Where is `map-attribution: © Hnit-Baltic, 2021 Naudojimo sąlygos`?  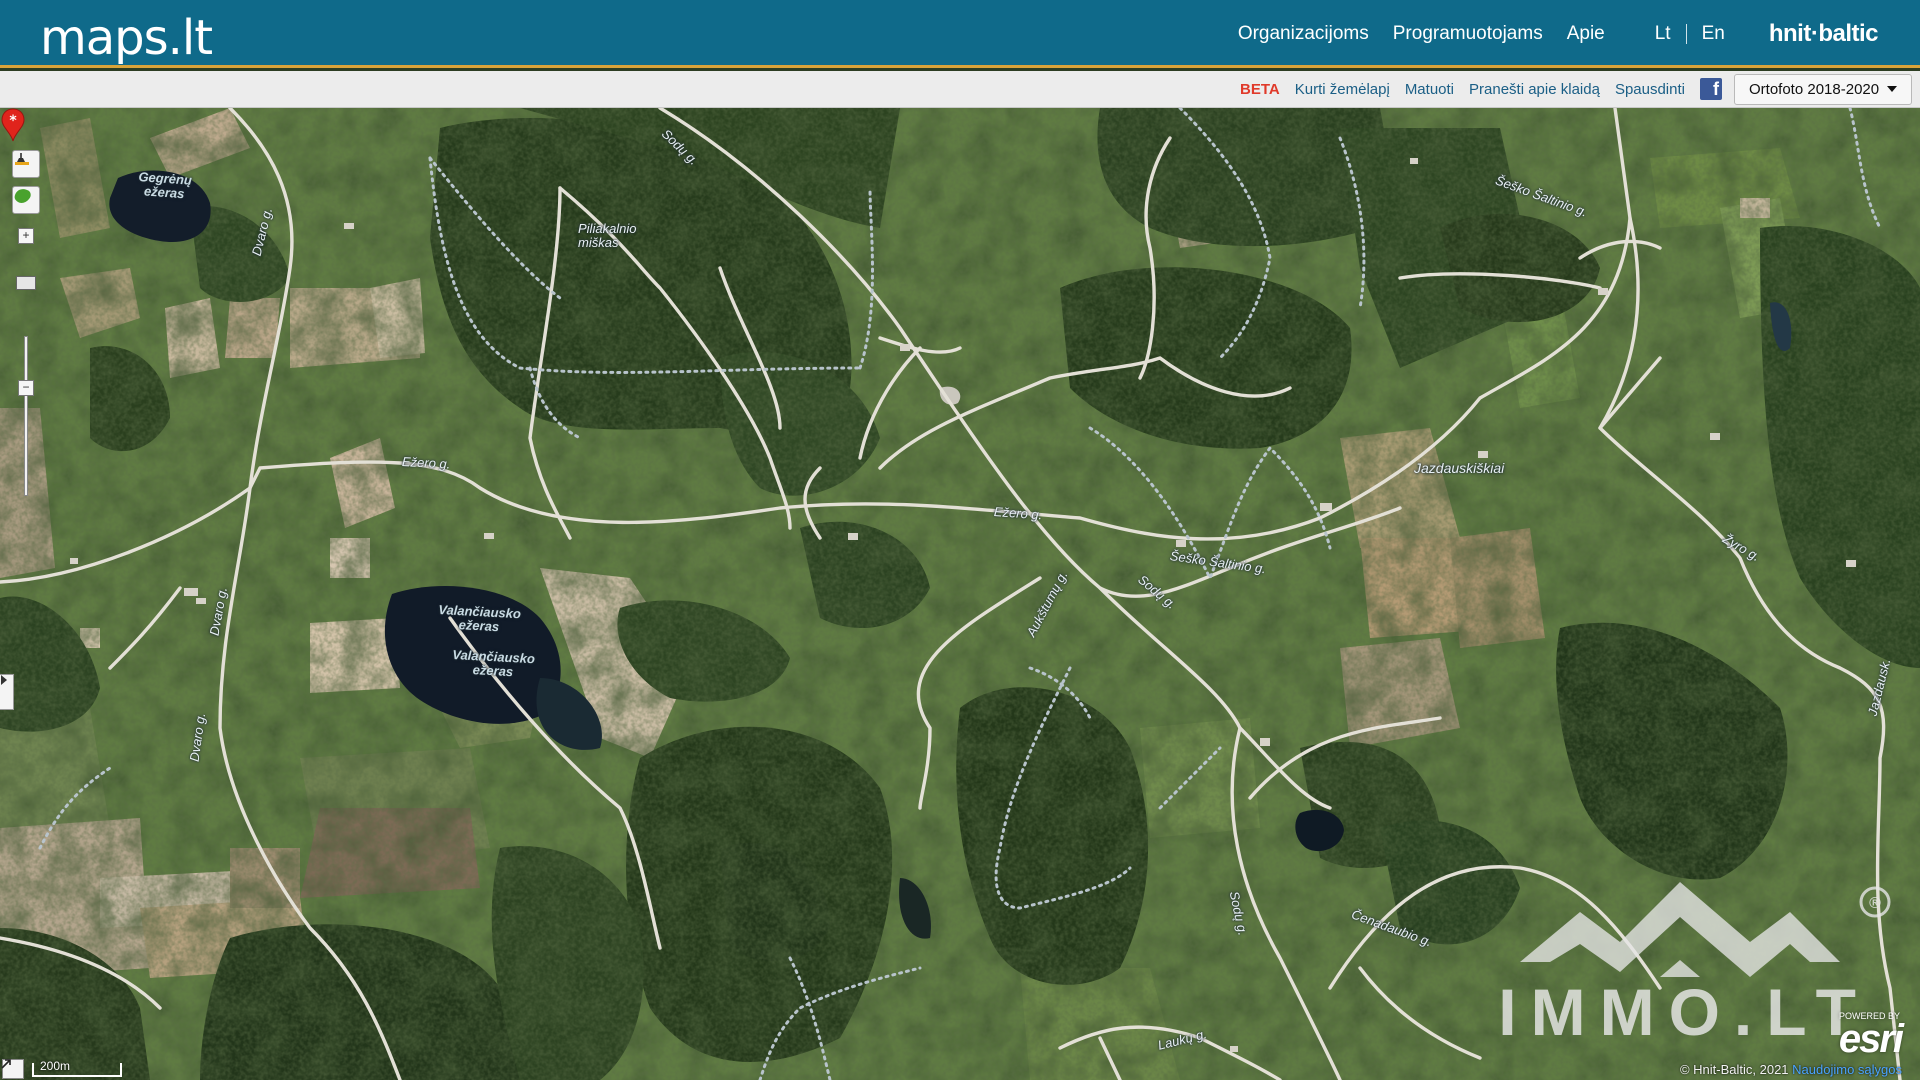 map-attribution: © Hnit-Baltic, 2021 Naudojimo sąlygos is located at coordinates (1791, 1069).